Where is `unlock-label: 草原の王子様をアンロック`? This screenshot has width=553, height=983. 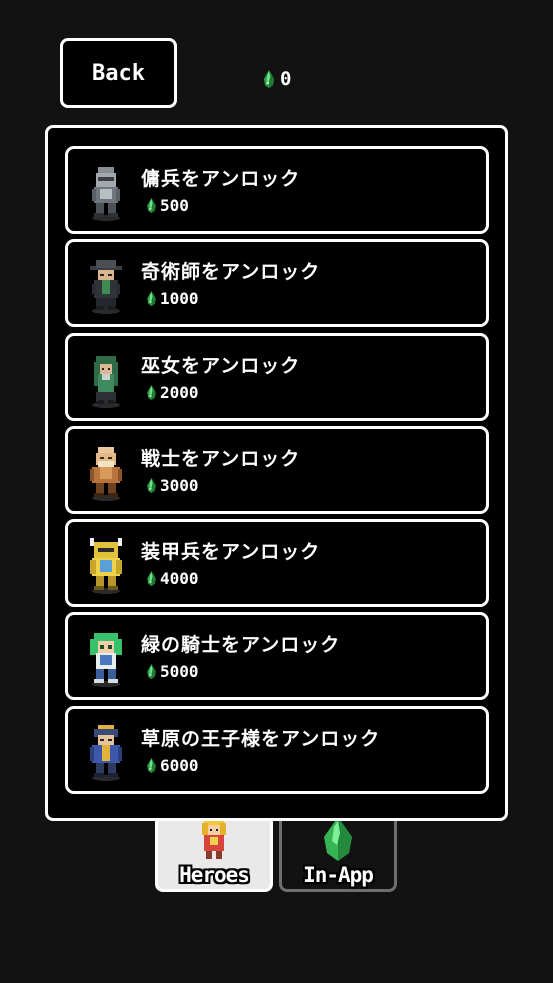 unlock-label: 草原の王子様をアンロック is located at coordinates (261, 738).